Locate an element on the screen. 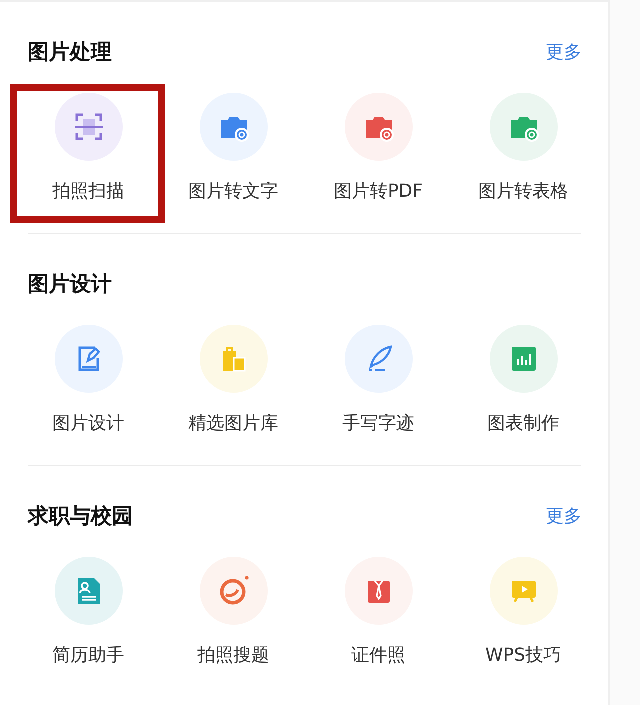 This screenshot has width=640, height=705. section-title: 求职与校园 is located at coordinates (80, 516).